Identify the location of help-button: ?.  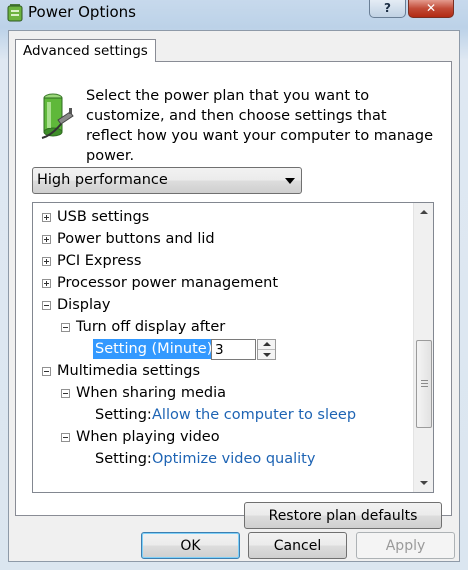
(387, 9).